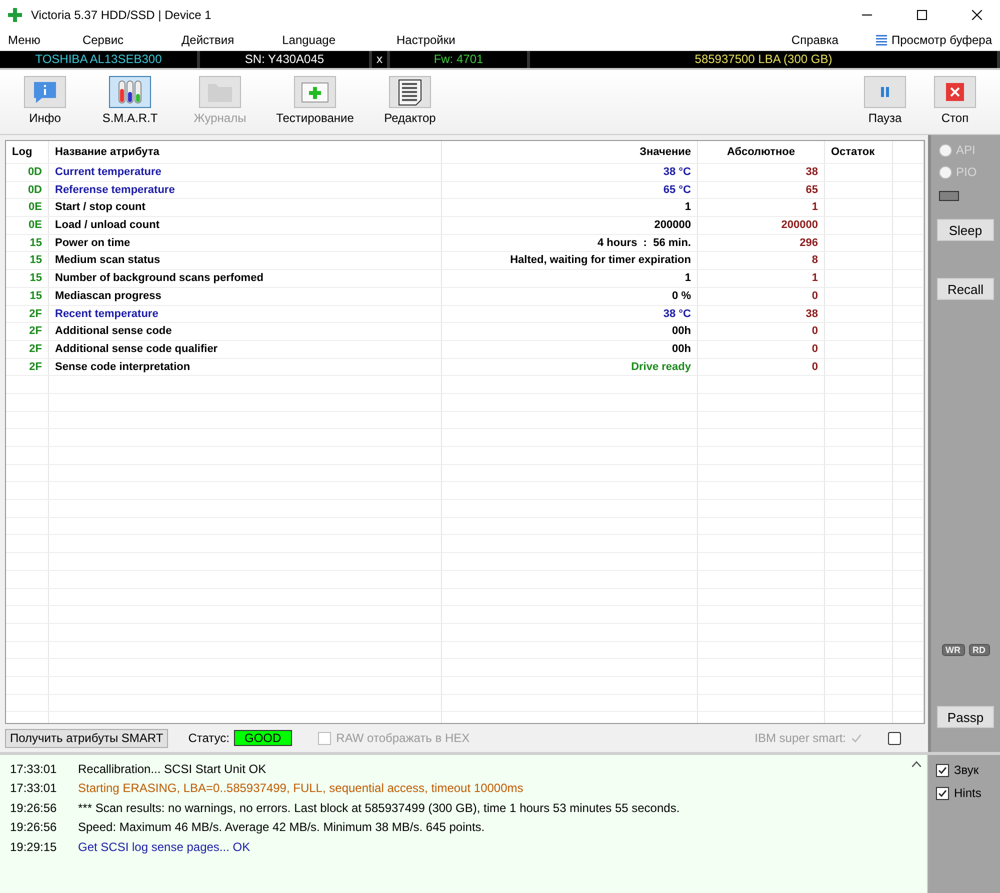 The width and height of the screenshot is (1000, 893). I want to click on log-message: Recallibration... SCSI Start Unit OK, so click(171, 769).